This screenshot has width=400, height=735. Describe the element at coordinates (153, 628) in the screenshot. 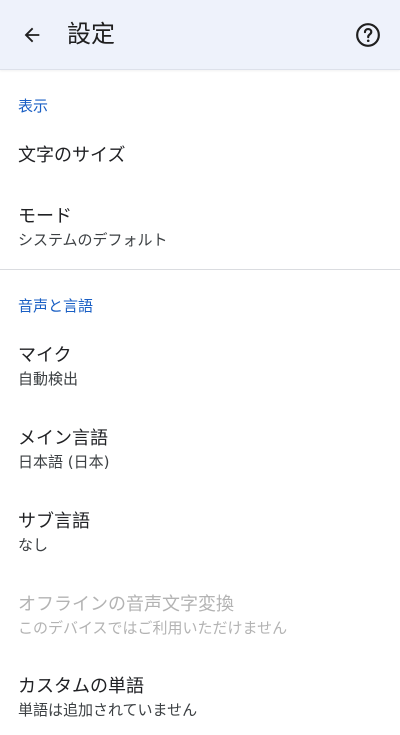

I see `setting-item-value: このデバイスではご利用いただけません` at that location.